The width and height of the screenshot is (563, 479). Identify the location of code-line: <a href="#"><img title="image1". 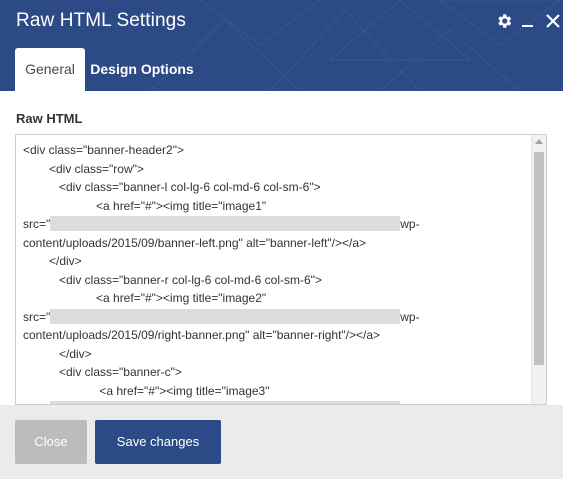
(278, 206).